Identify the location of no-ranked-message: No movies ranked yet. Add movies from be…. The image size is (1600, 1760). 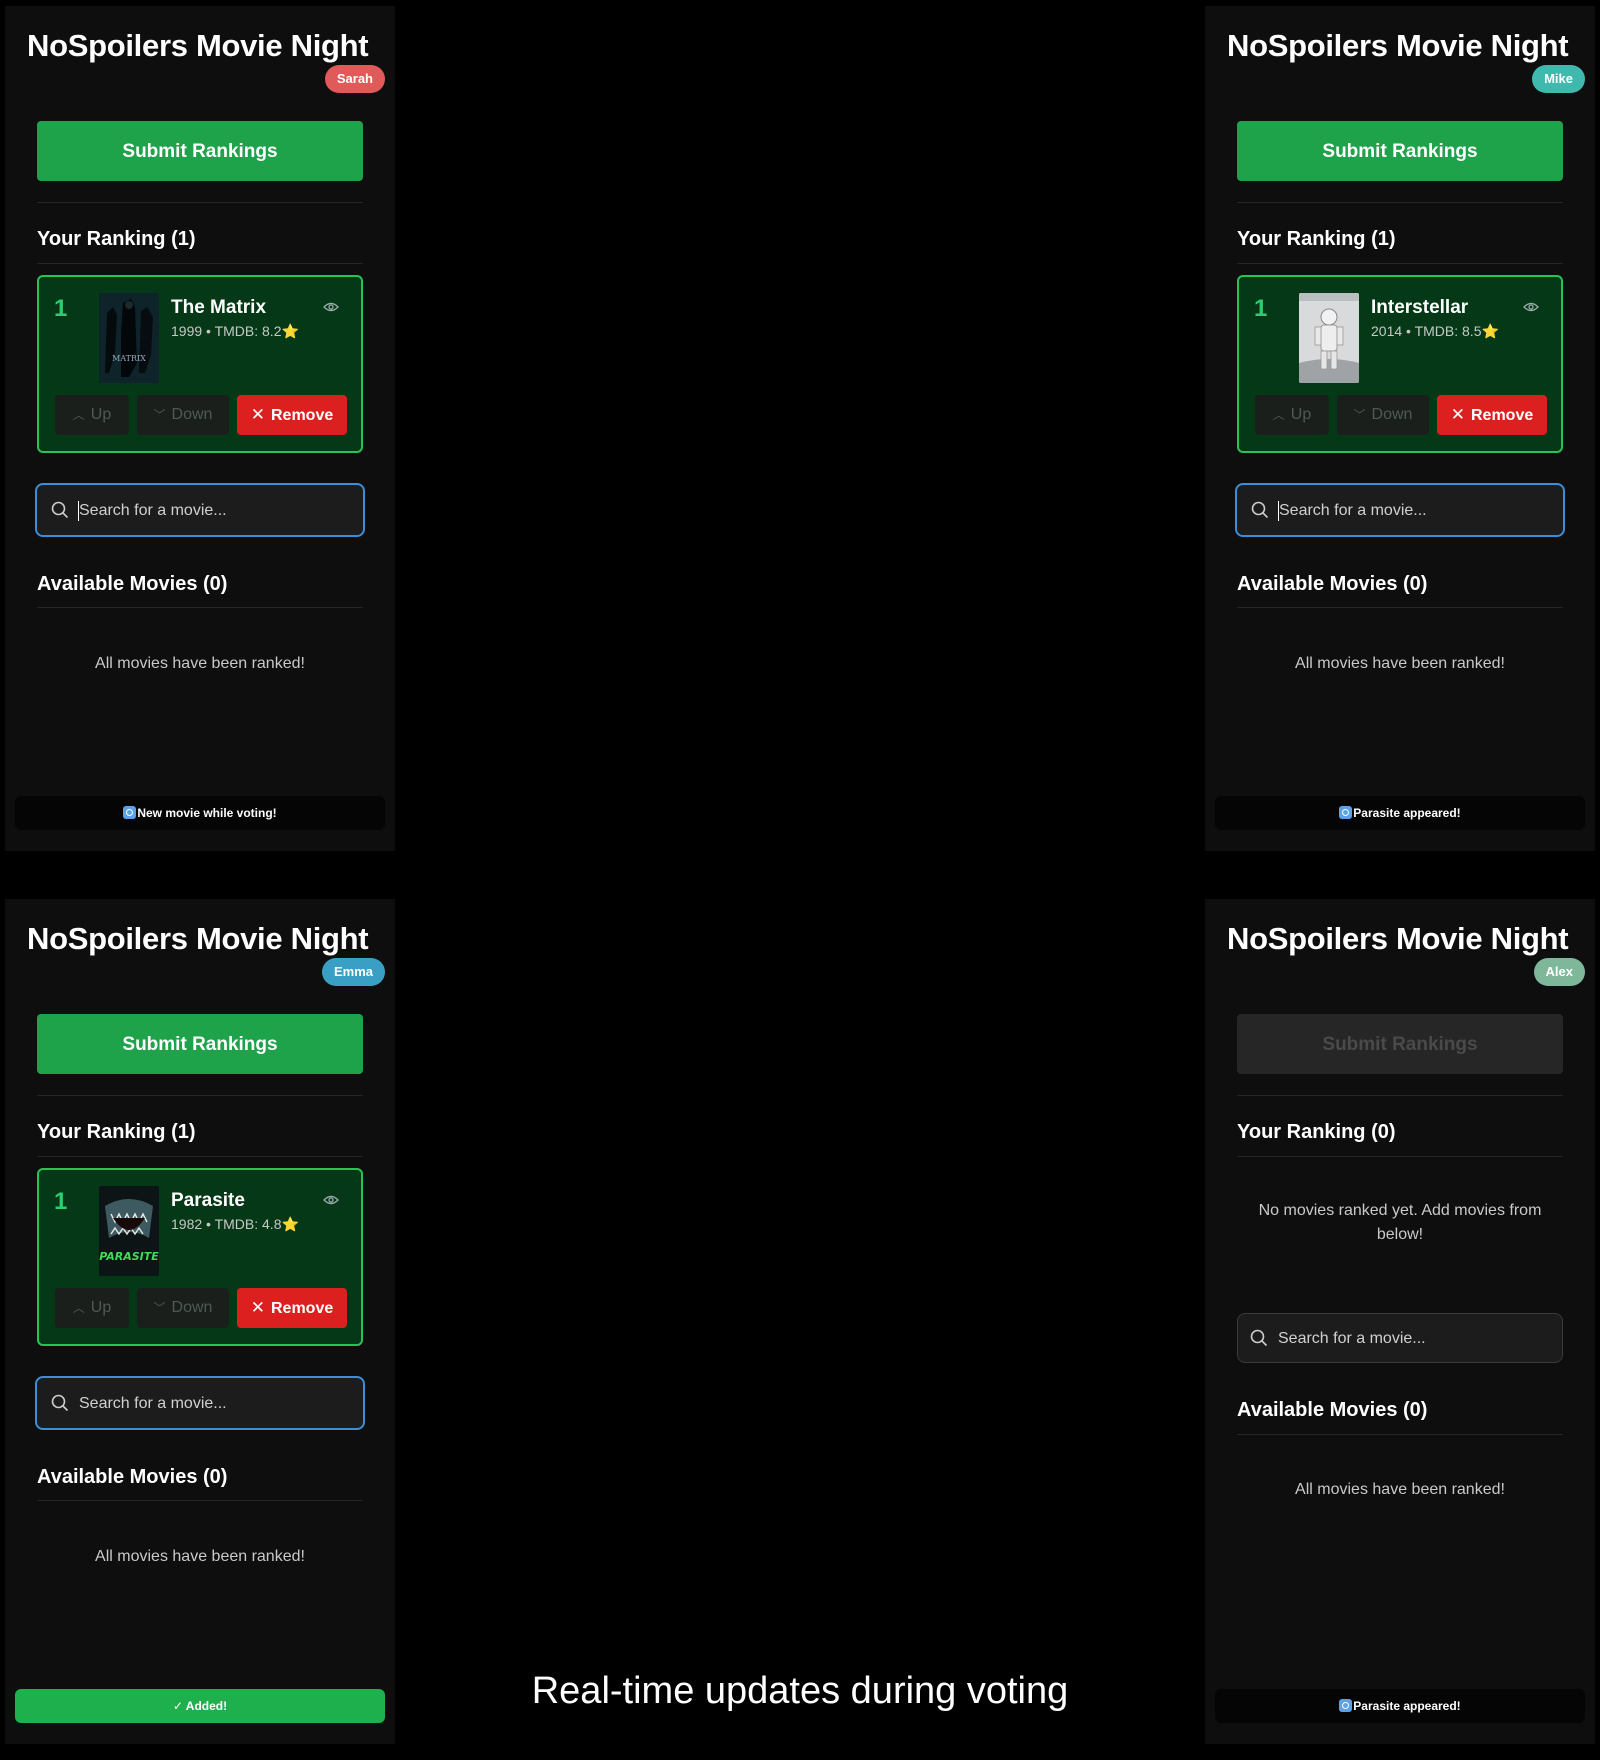
(1400, 1222).